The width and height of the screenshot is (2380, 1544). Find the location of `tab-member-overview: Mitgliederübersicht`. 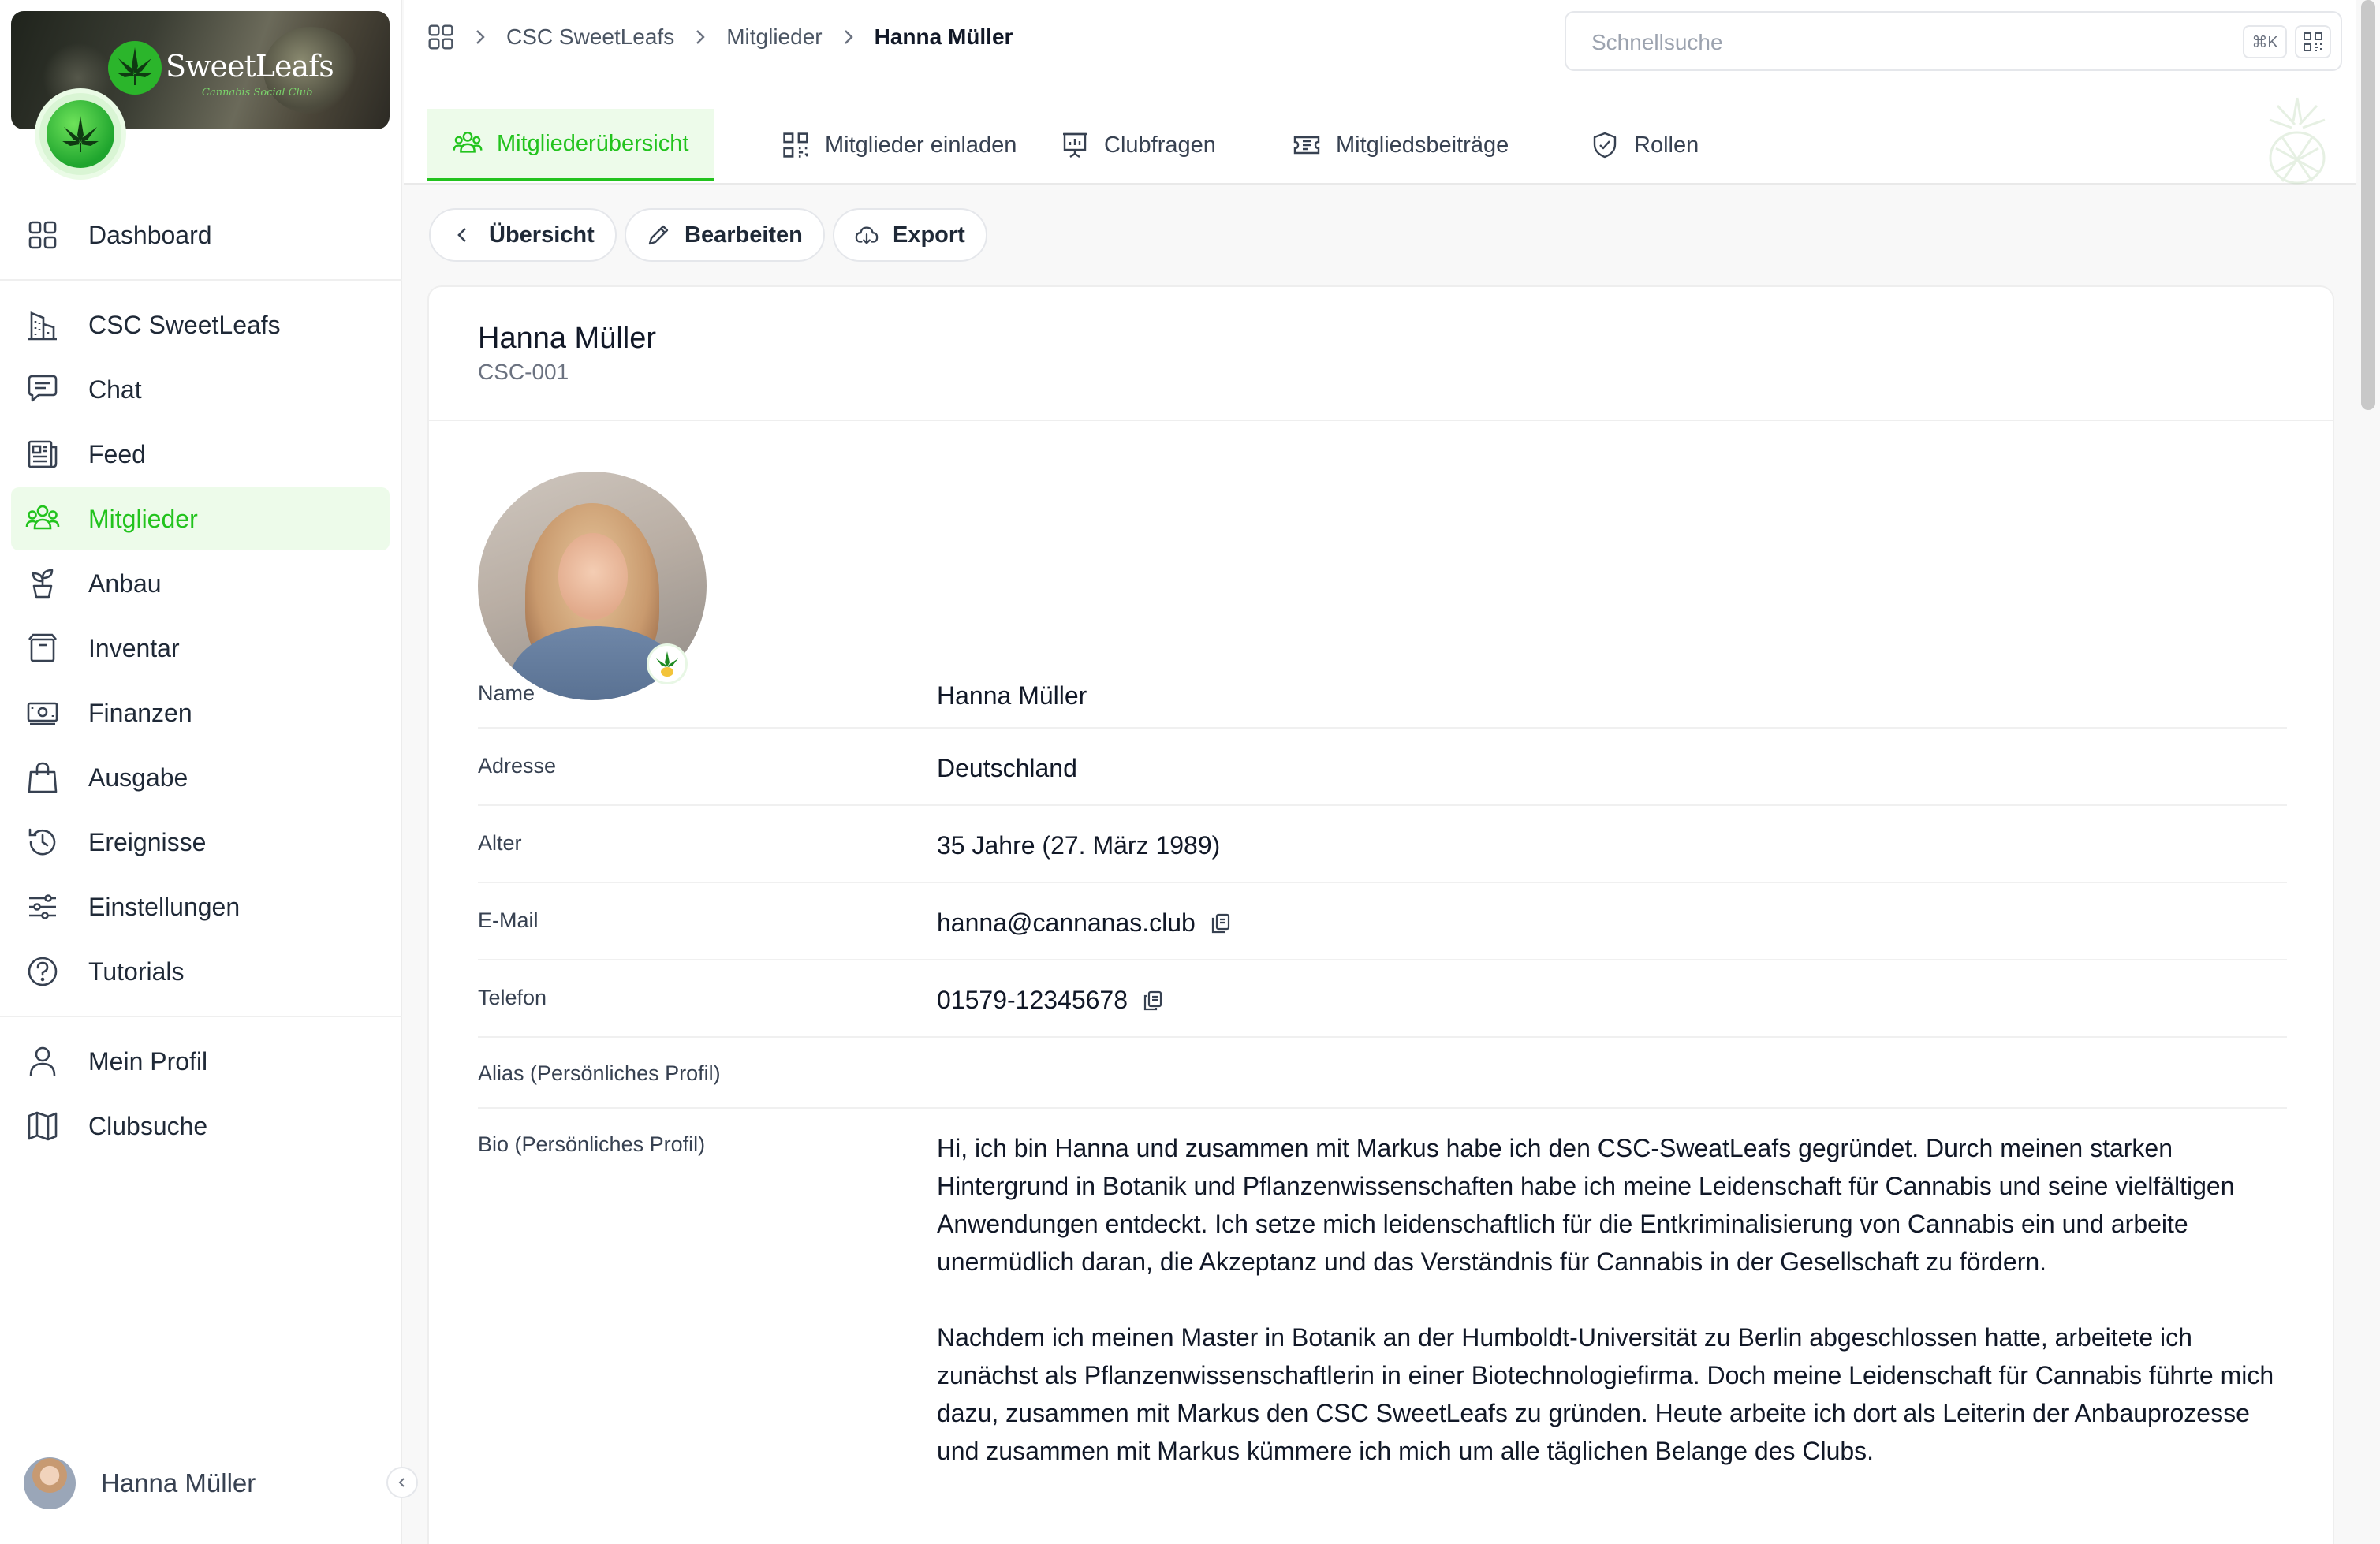

tab-member-overview: Mitgliederübersicht is located at coordinates (570, 145).